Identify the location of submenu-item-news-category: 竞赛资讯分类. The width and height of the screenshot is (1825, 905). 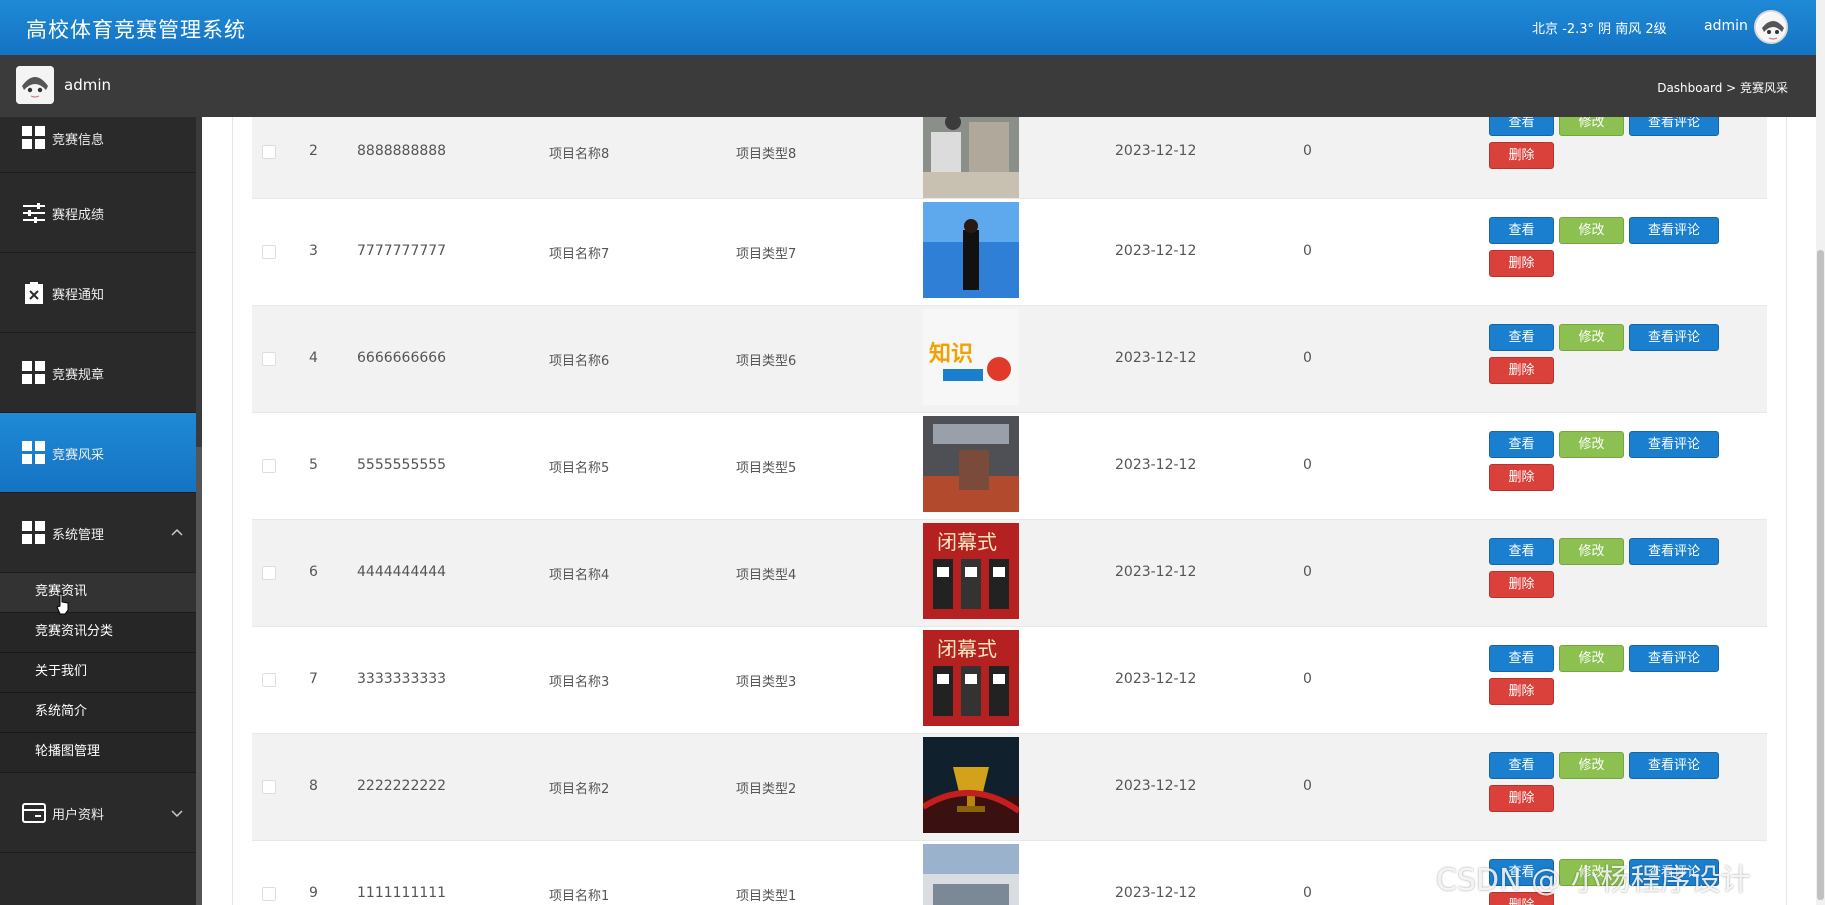
(101, 633).